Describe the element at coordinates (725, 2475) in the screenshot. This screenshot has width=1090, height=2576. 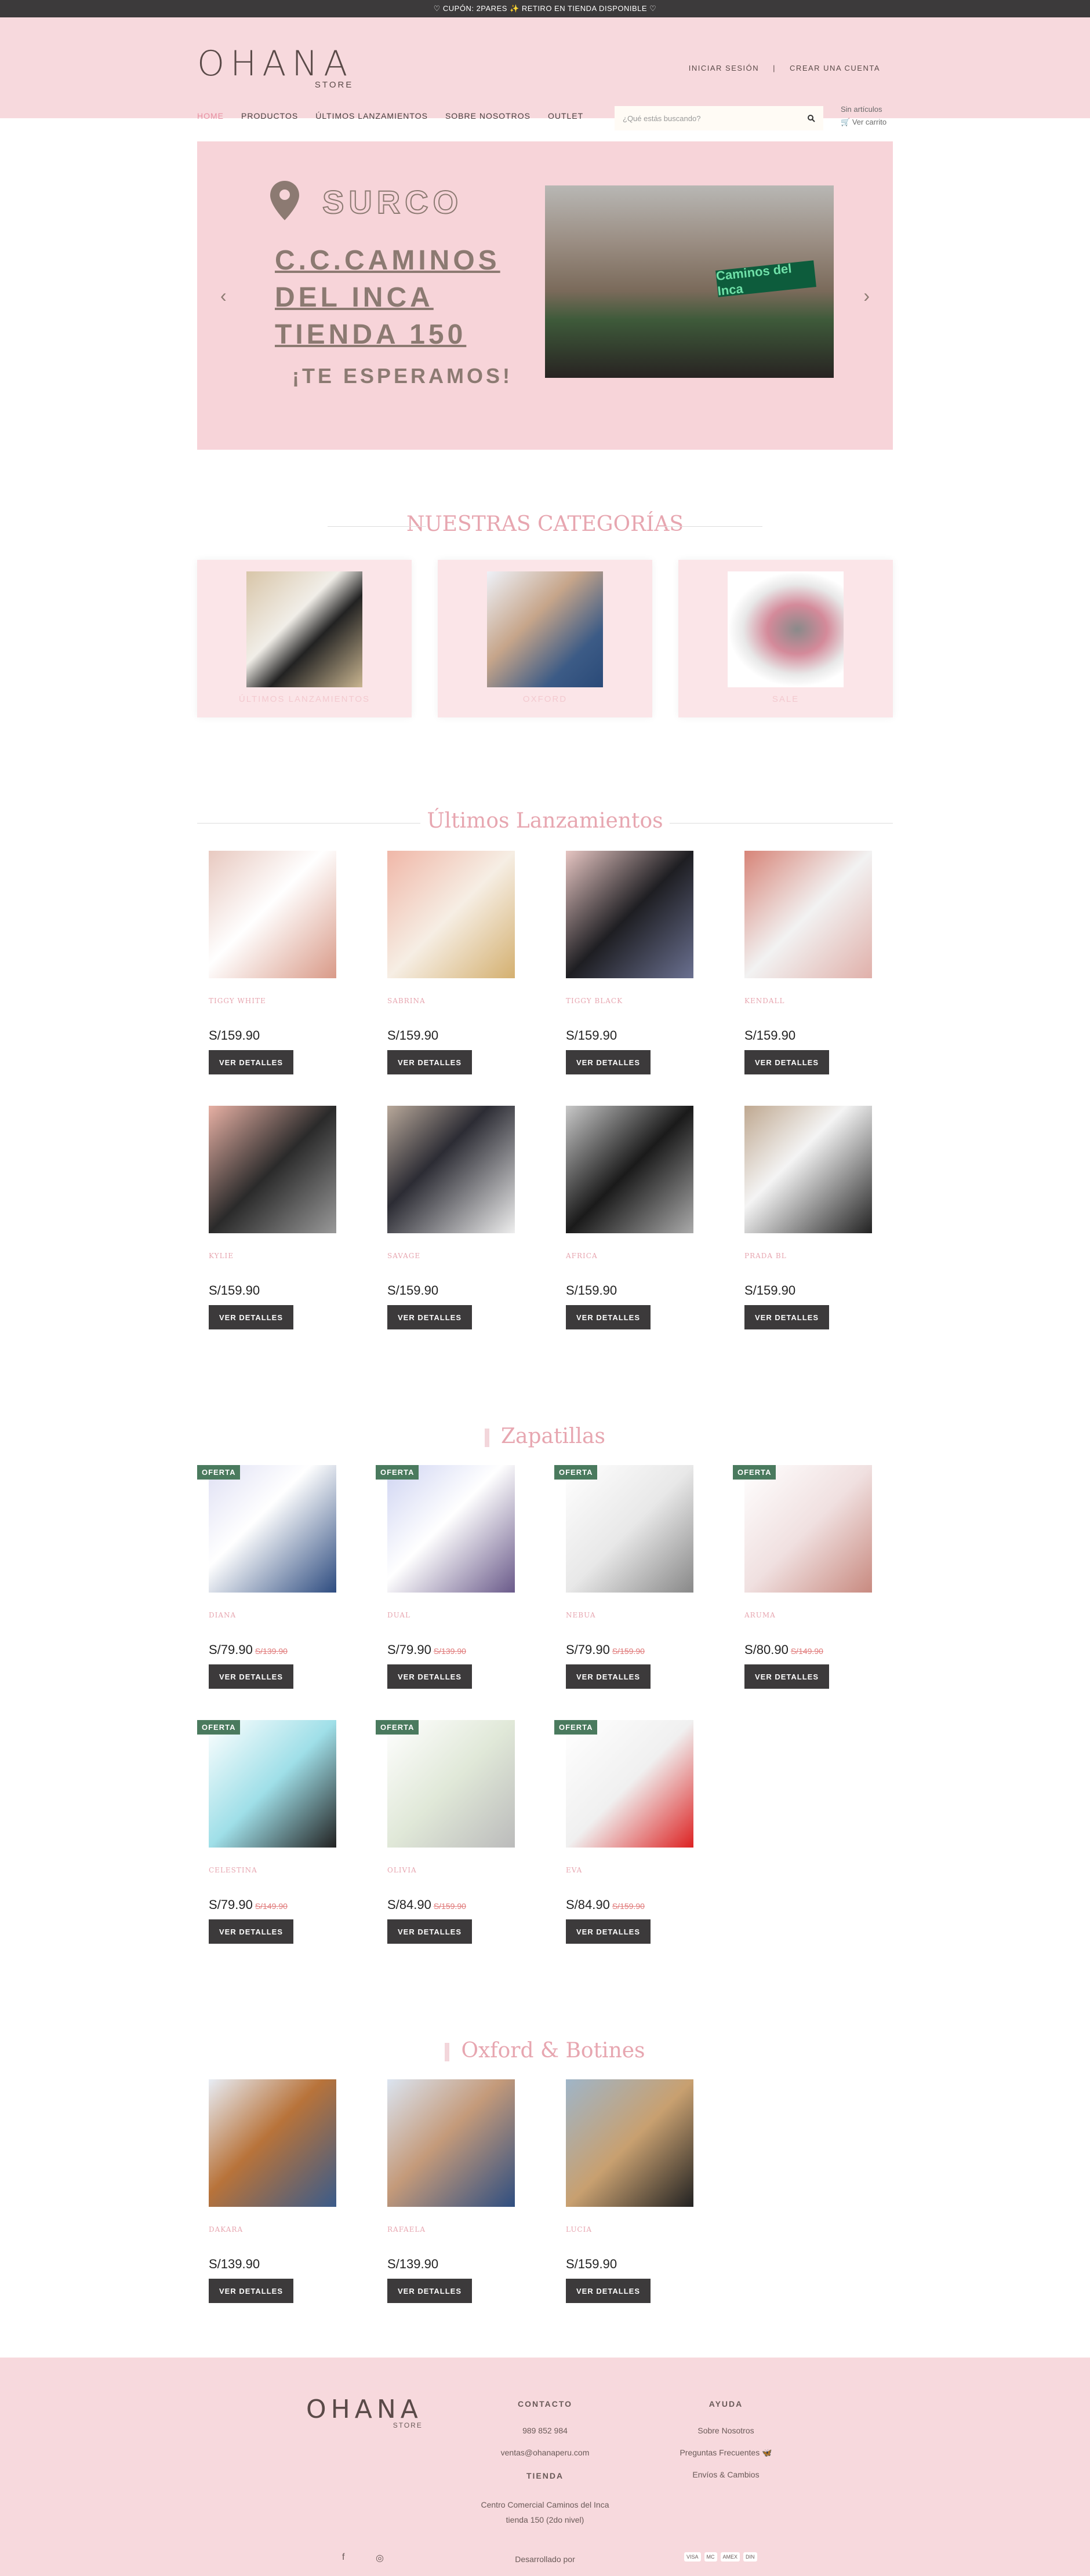
I see `help-link-shipping: Envíos & Cambios` at that location.